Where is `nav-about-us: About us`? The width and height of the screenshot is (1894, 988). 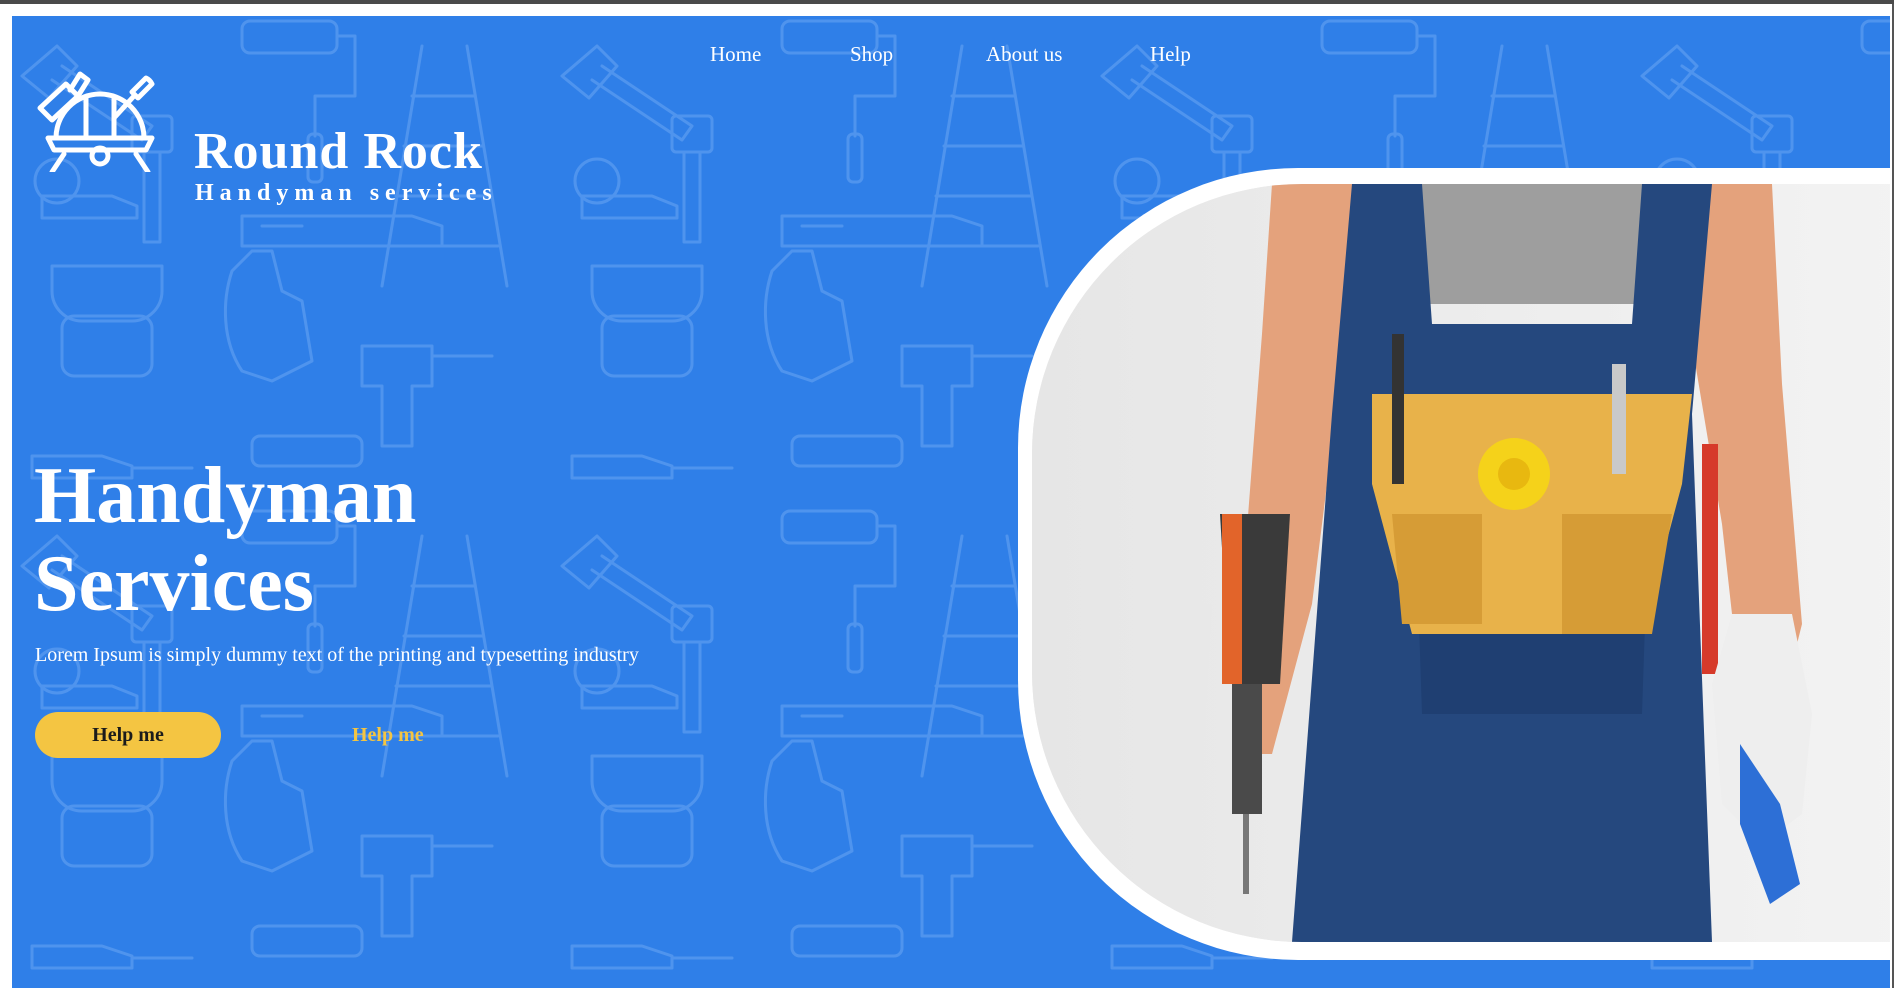 nav-about-us: About us is located at coordinates (1024, 54).